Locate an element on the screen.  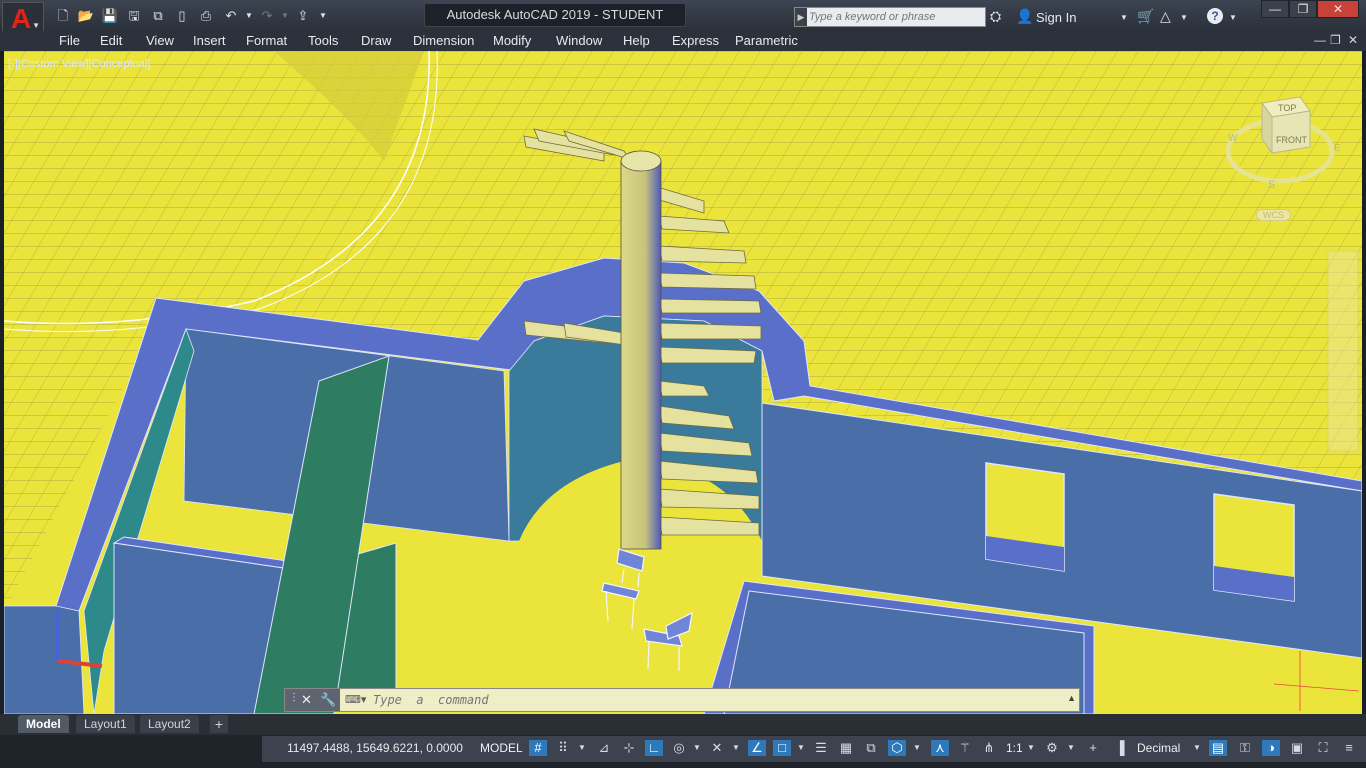
ortho-mode-icon: ∟ is located at coordinates (654, 748).